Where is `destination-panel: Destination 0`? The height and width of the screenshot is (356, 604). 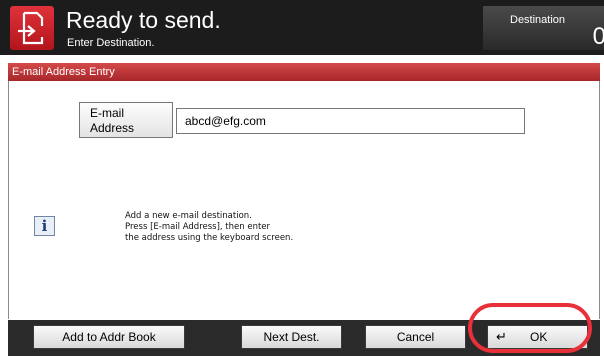 destination-panel: Destination 0 is located at coordinates (543, 28).